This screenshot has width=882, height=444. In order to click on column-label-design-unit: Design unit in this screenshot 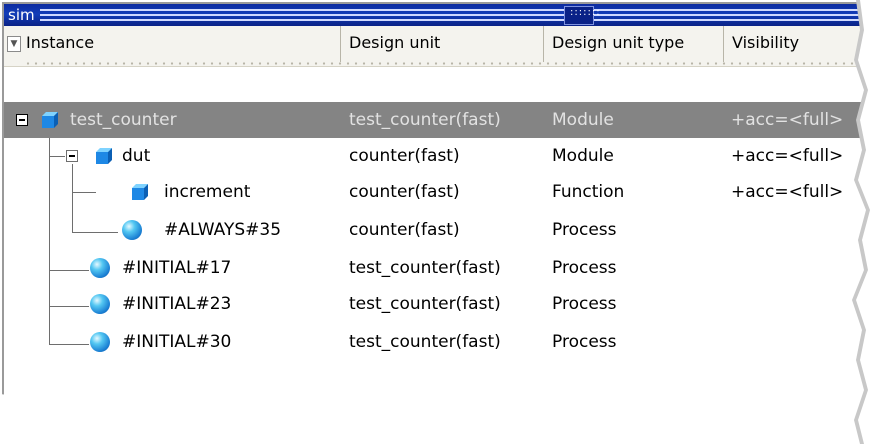, I will do `click(395, 42)`.